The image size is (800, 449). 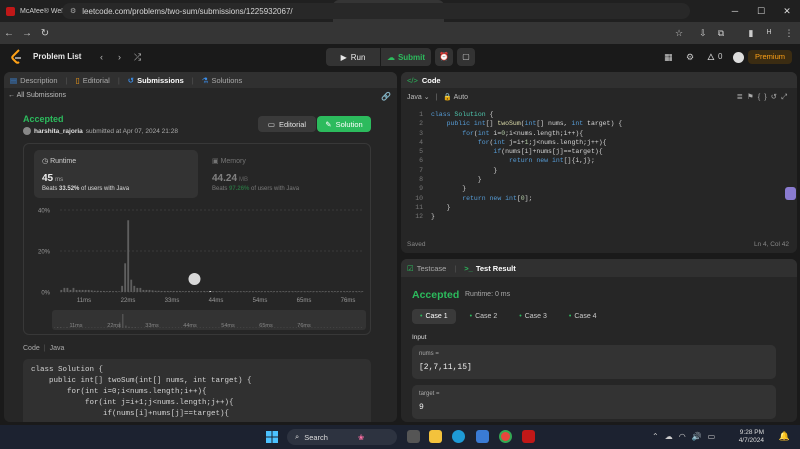 I want to click on windows-start-icon, so click(x=272, y=437).